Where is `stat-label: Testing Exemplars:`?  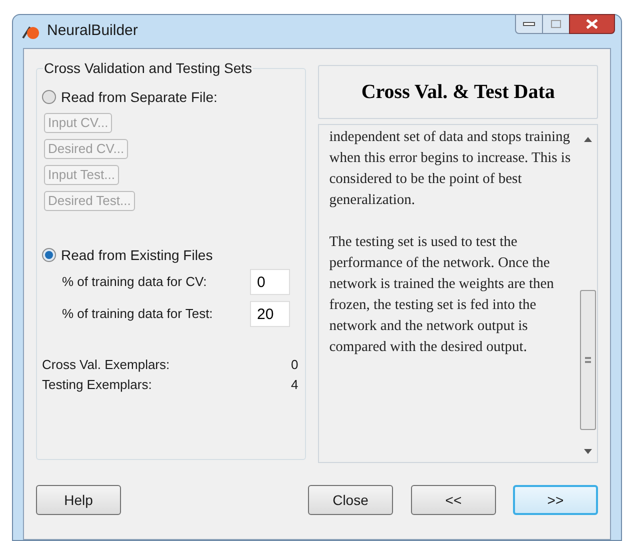 stat-label: Testing Exemplars: is located at coordinates (97, 385).